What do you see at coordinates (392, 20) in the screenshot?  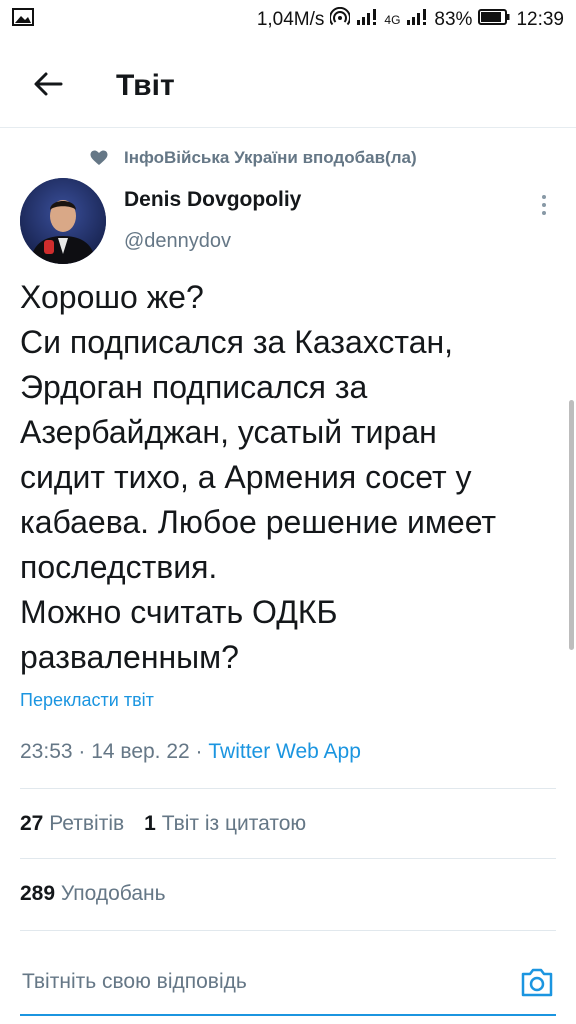 I see `network-type: 4G` at bounding box center [392, 20].